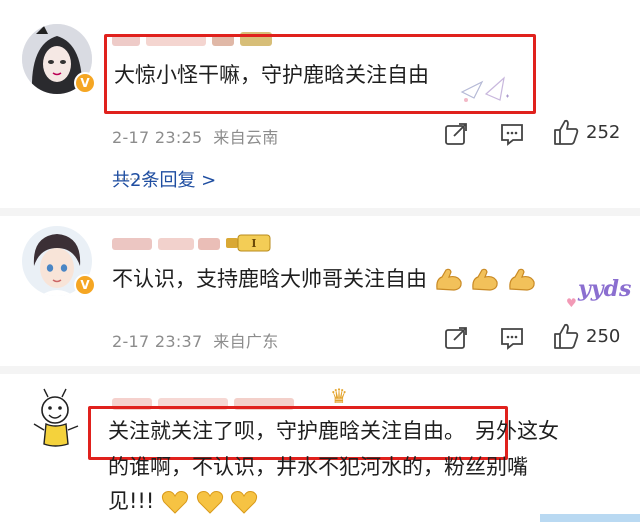 The width and height of the screenshot is (640, 522). What do you see at coordinates (318, 467) in the screenshot?
I see `comment-text-line2: 的谁啊，不认识，井水不犯河水的，粉丝别嘴` at bounding box center [318, 467].